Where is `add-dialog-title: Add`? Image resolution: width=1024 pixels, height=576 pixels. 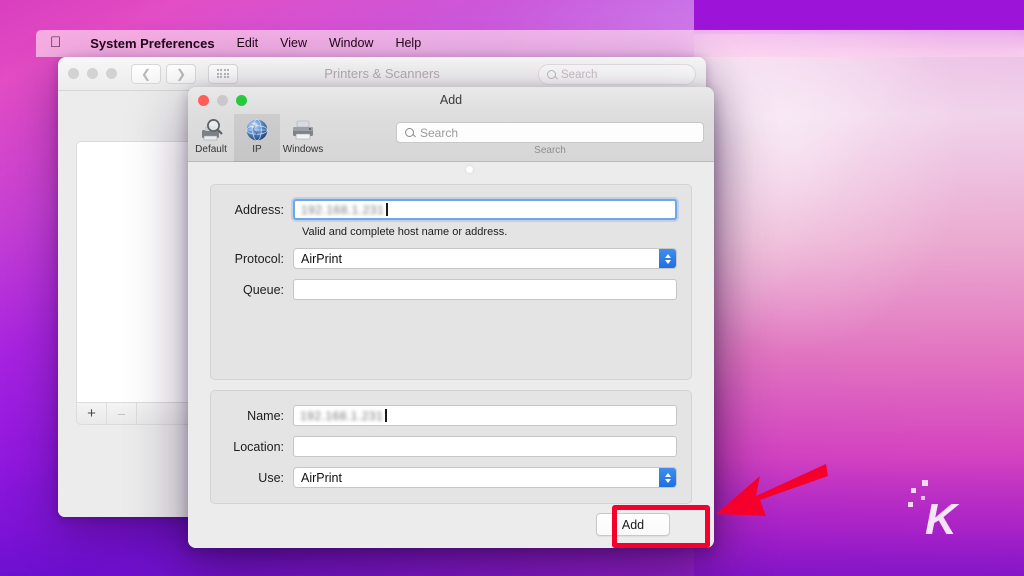
add-dialog-title: Add is located at coordinates (451, 100).